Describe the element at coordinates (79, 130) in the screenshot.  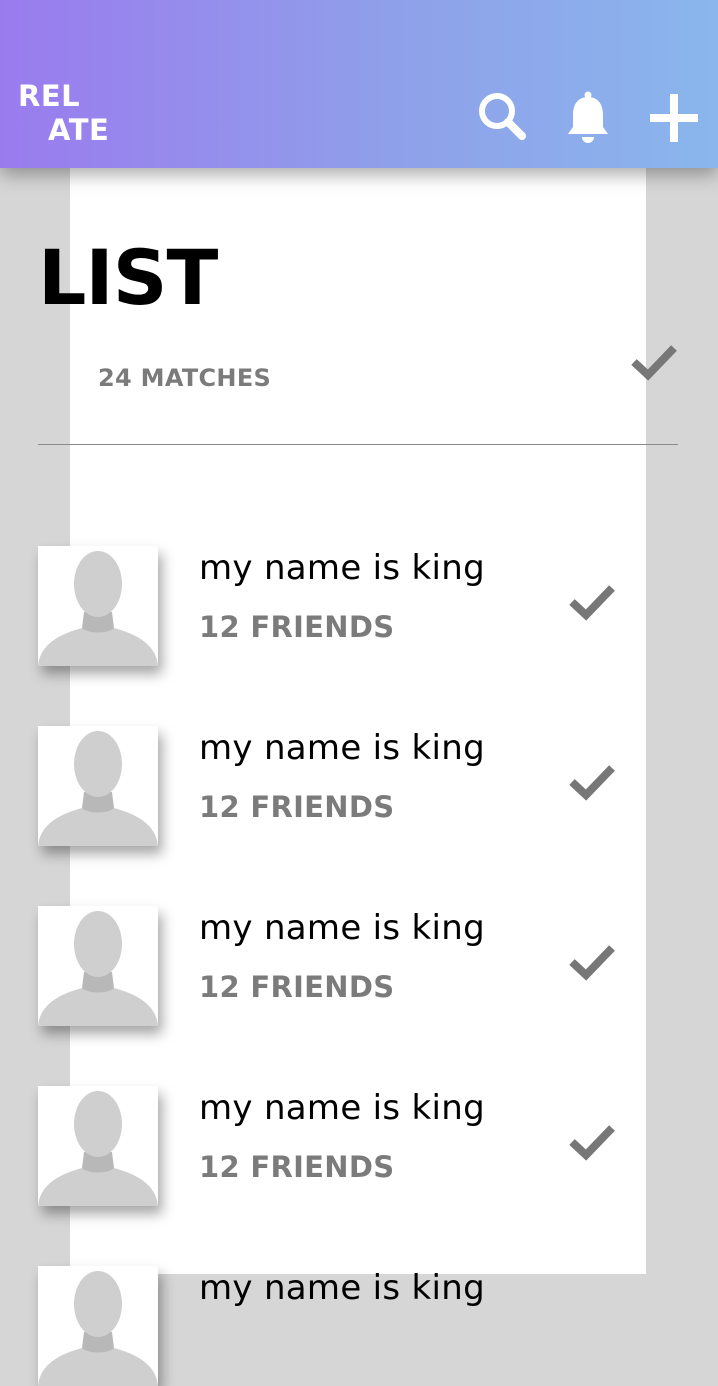
I see `logo-line-2: ATE` at that location.